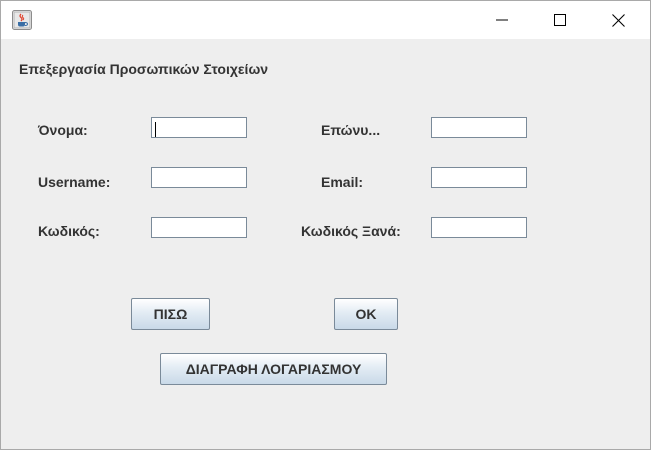 The height and width of the screenshot is (450, 651). I want to click on username-label: Username:, so click(74, 182).